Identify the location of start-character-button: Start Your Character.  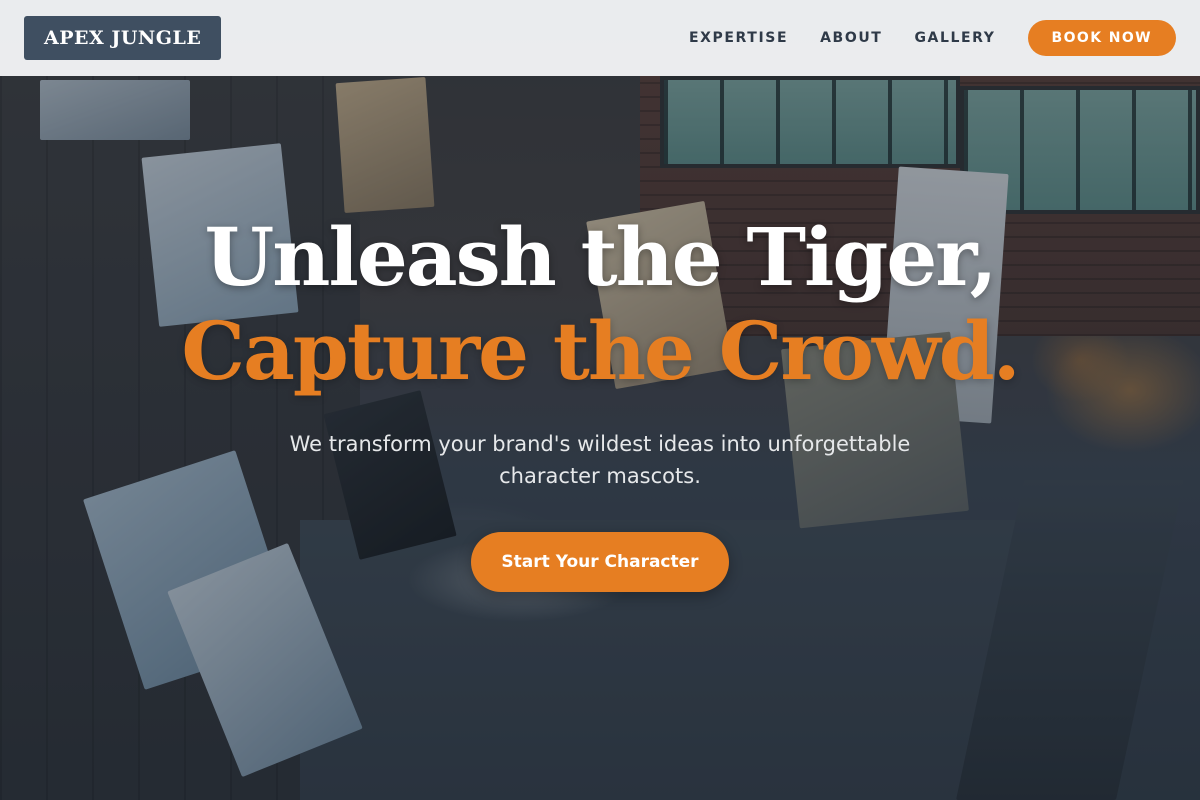
(600, 562).